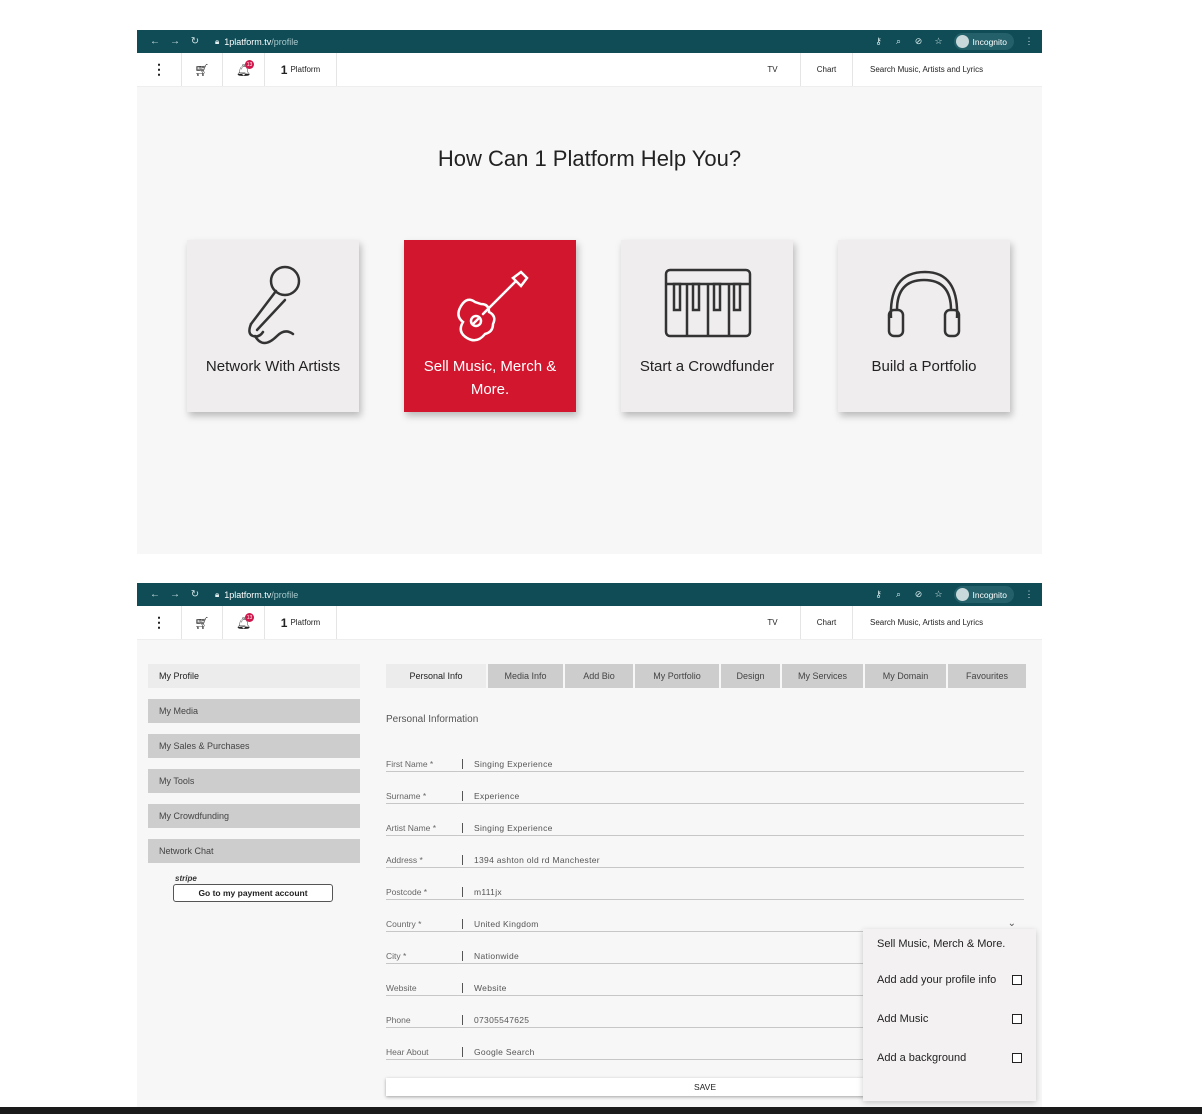 The image size is (1202, 1114). Describe the element at coordinates (490, 326) in the screenshot. I see `card-sell: Sell Music, Merch & More.` at that location.